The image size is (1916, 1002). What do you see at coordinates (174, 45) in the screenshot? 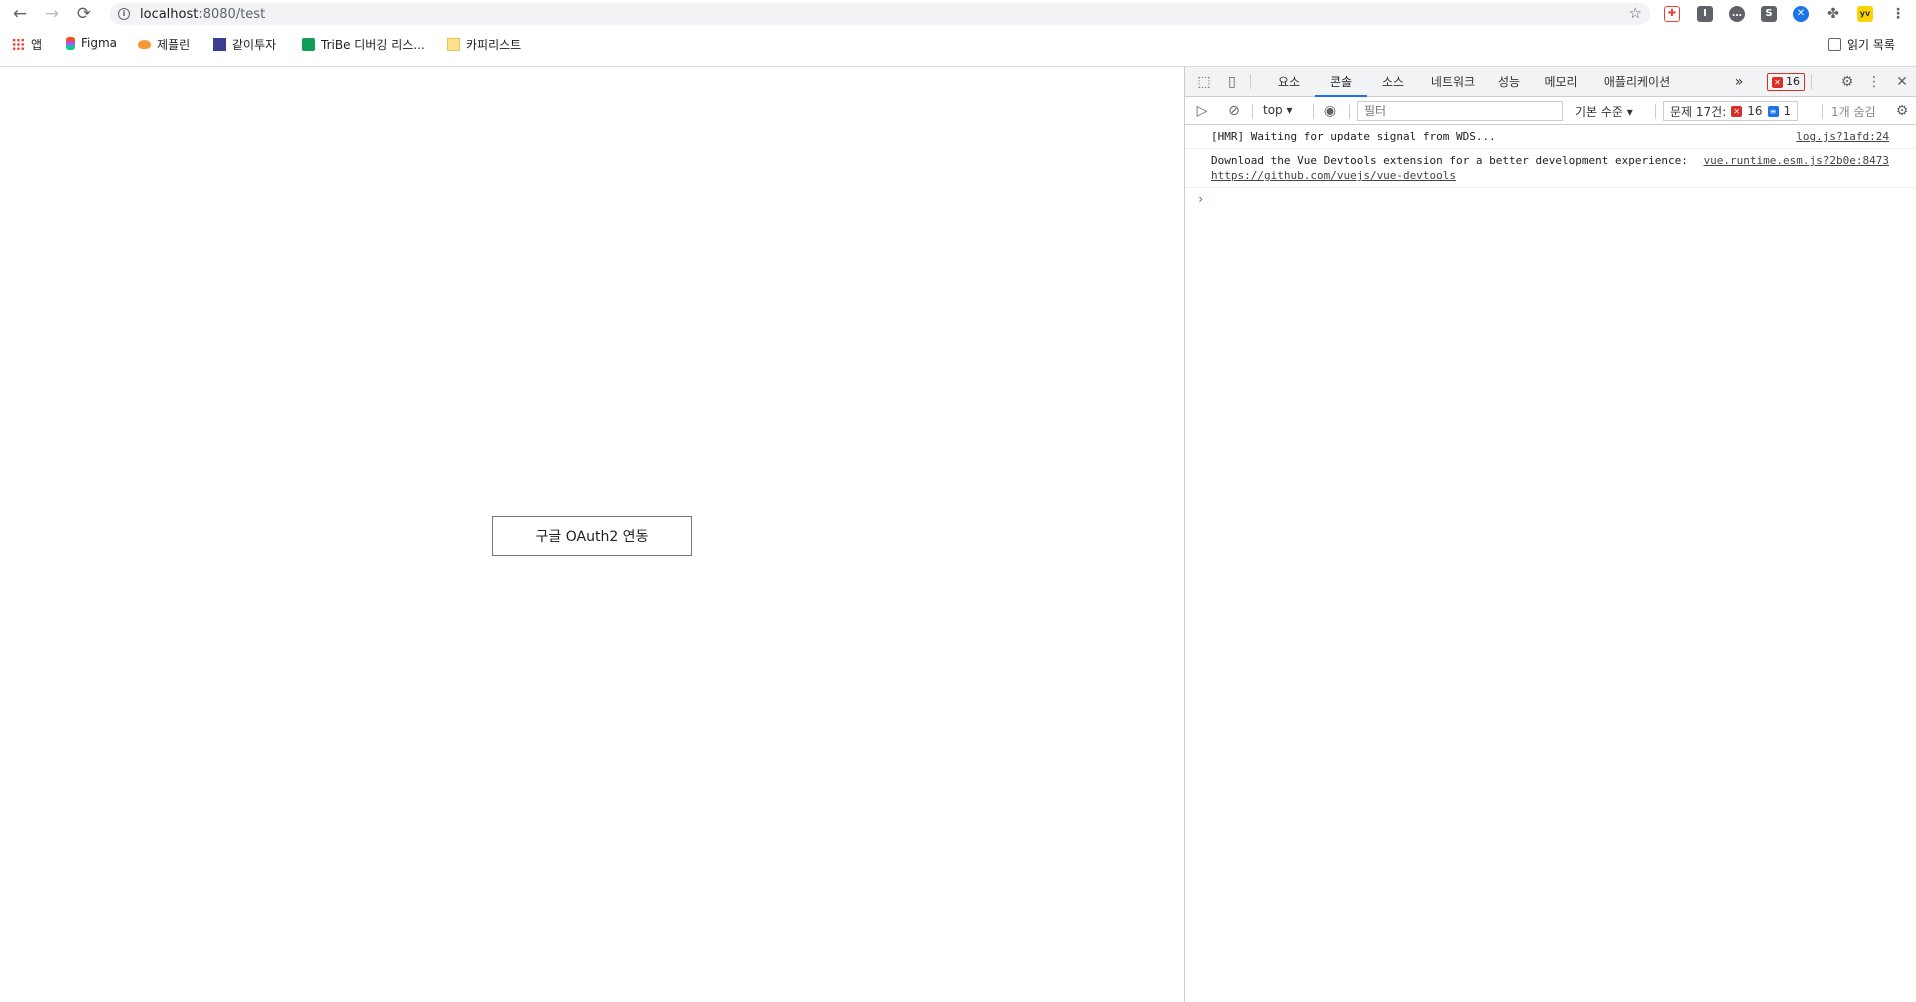
I see `bookmark-label: 제플린` at bounding box center [174, 45].